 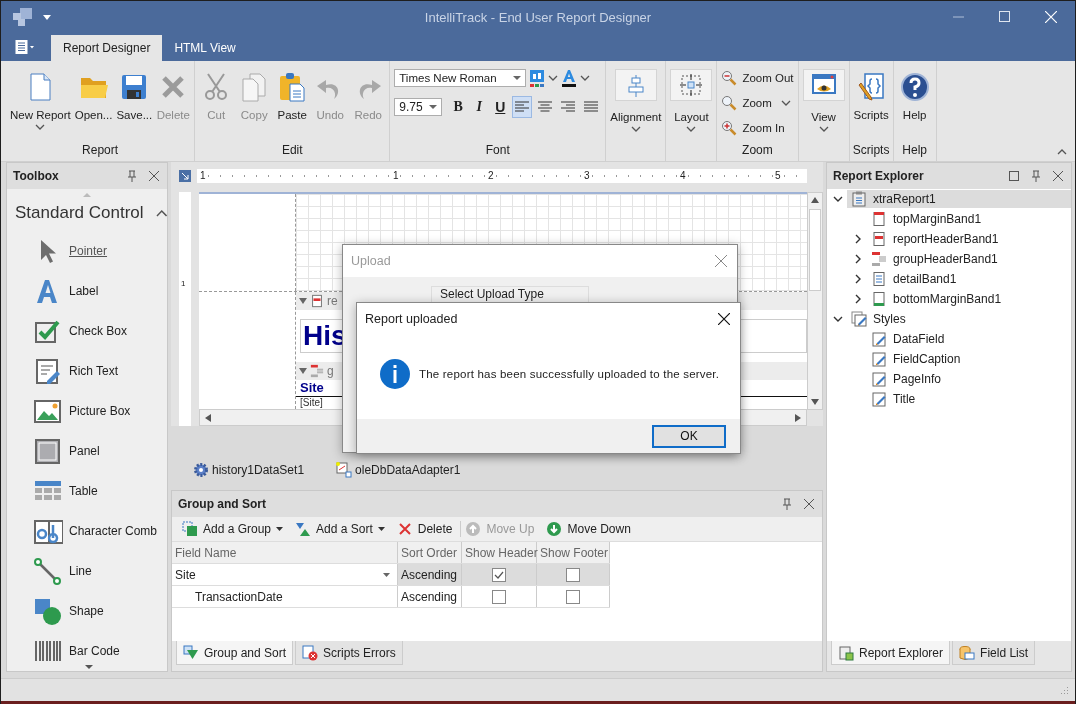 What do you see at coordinates (113, 531) in the screenshot?
I see `toolbox-item: Character Comb` at bounding box center [113, 531].